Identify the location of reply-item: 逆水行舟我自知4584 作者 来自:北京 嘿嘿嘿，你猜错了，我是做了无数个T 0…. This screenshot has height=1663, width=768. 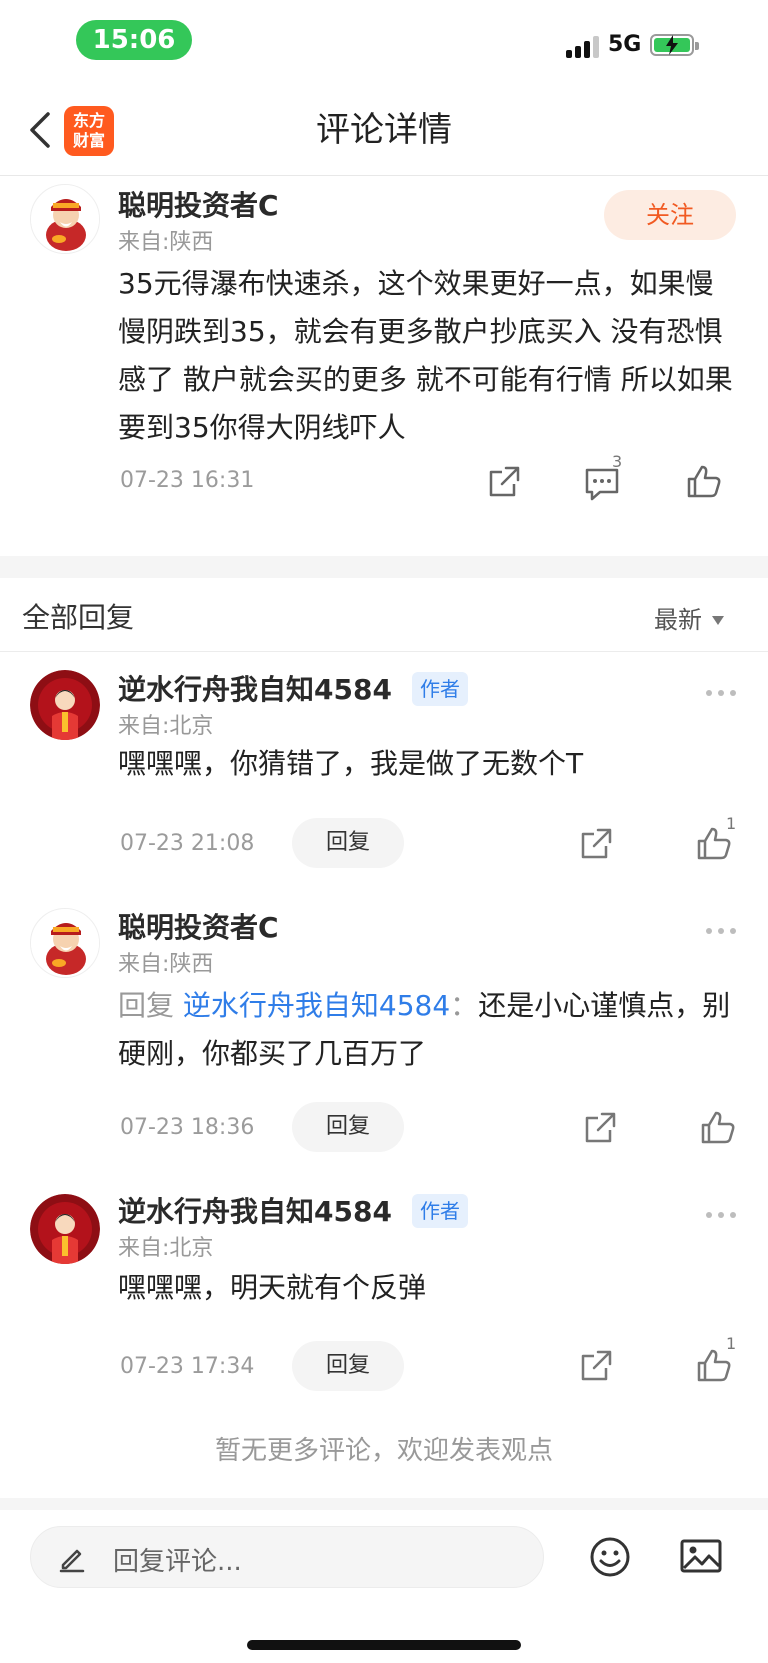
(384, 767).